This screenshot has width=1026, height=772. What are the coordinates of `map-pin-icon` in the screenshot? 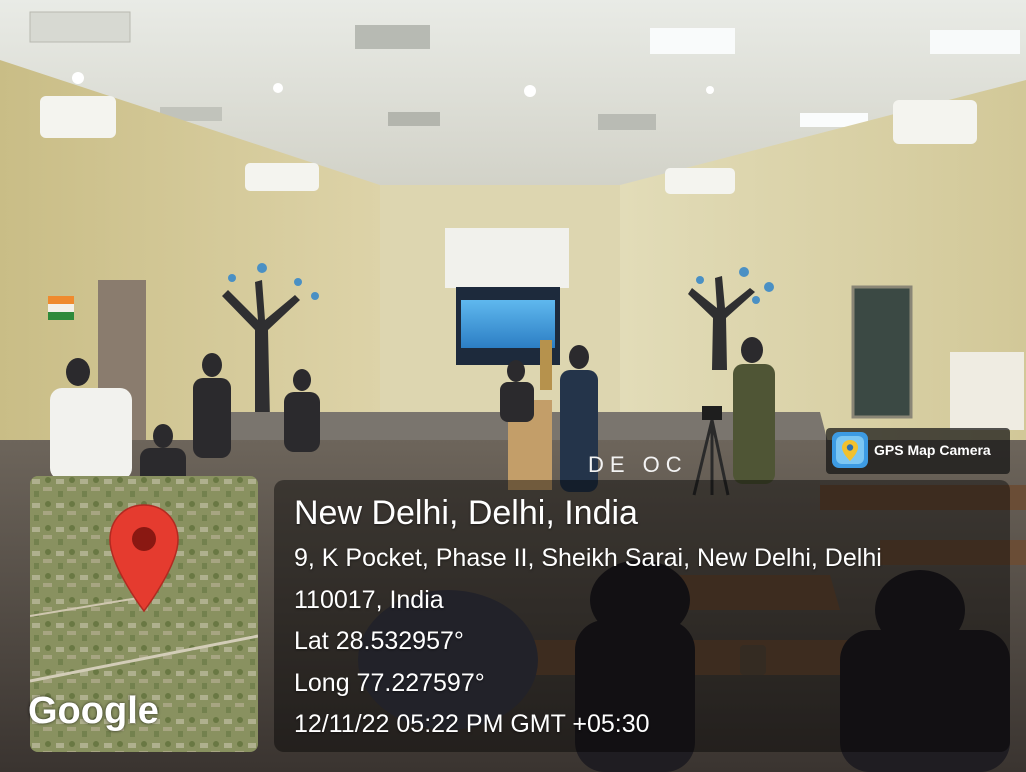 It's located at (144, 558).